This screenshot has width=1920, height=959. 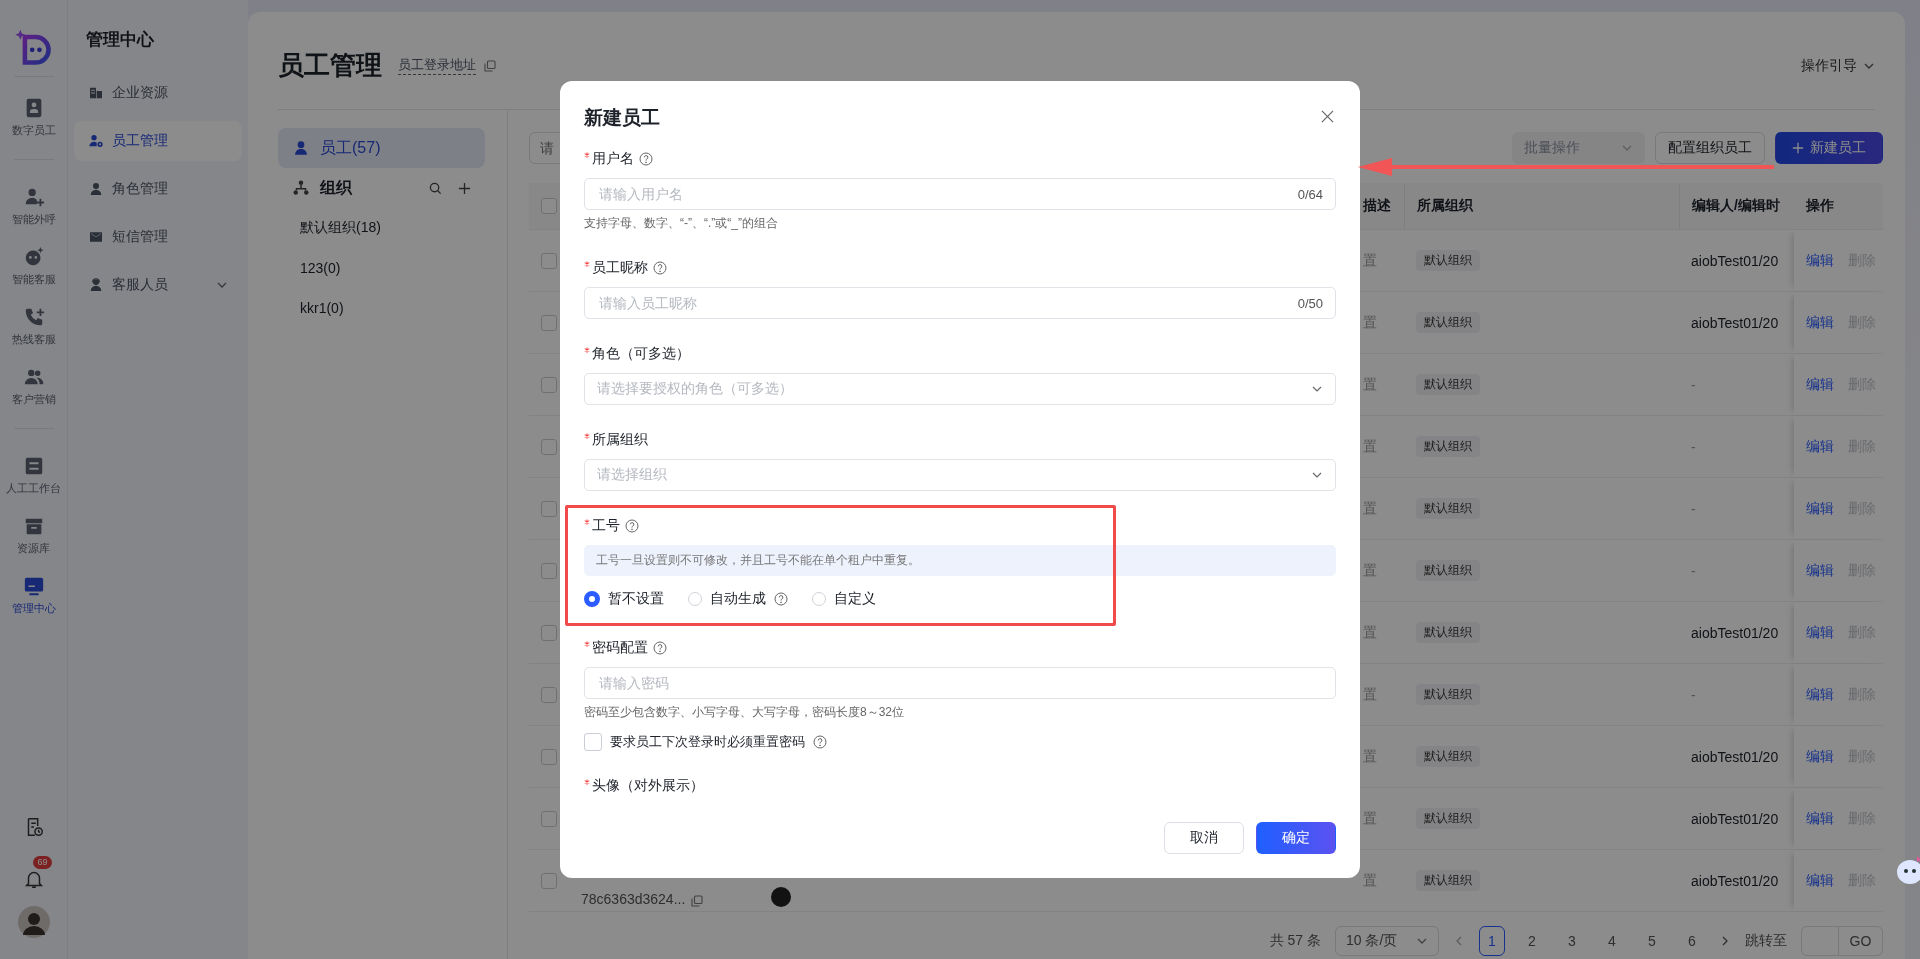 What do you see at coordinates (1295, 941) in the screenshot?
I see `total-count: 共 57 条` at bounding box center [1295, 941].